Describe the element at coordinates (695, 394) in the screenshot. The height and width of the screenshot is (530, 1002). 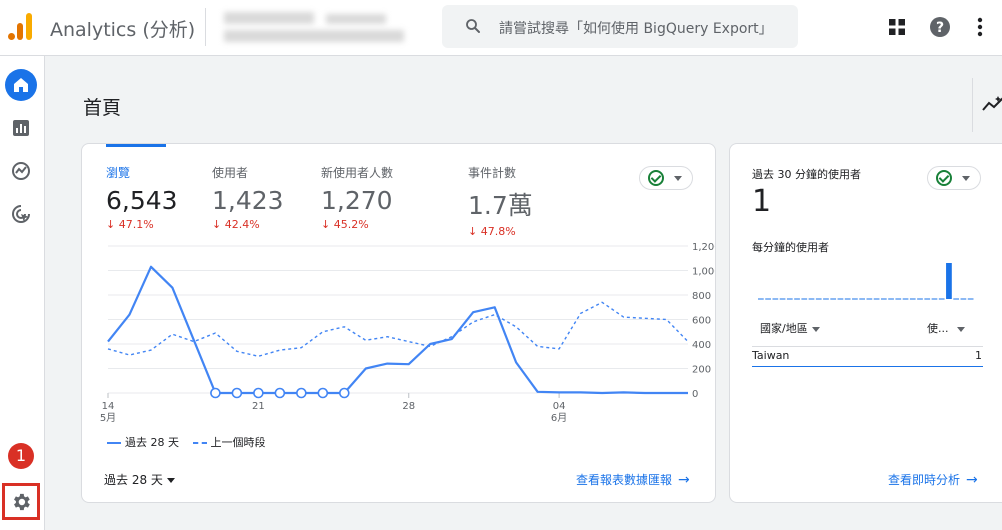
I see `y-tick-label: 0` at that location.